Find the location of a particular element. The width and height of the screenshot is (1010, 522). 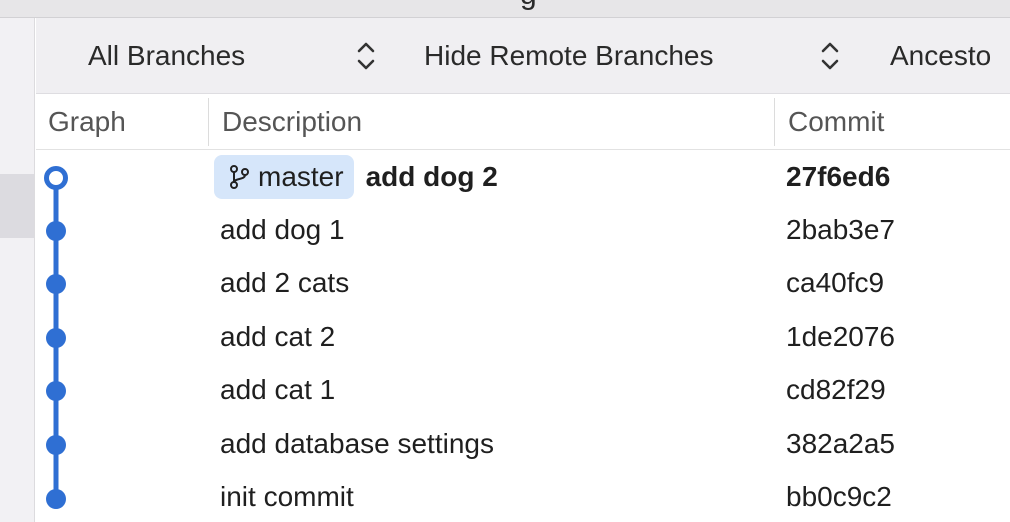

window-title: g is located at coordinates (528, 6).